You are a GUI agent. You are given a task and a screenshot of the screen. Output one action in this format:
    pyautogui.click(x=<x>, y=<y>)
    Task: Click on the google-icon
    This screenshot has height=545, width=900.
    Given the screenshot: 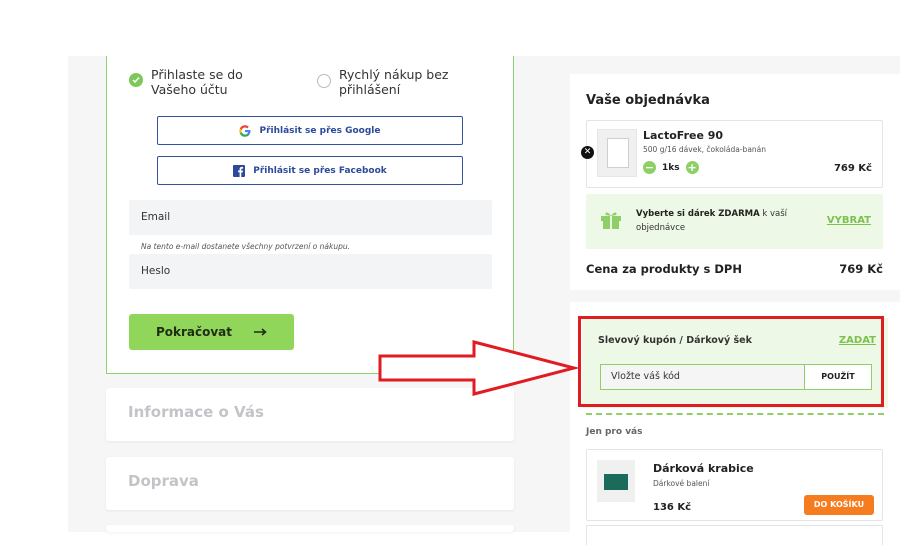 What is the action you would take?
    pyautogui.click(x=245, y=130)
    